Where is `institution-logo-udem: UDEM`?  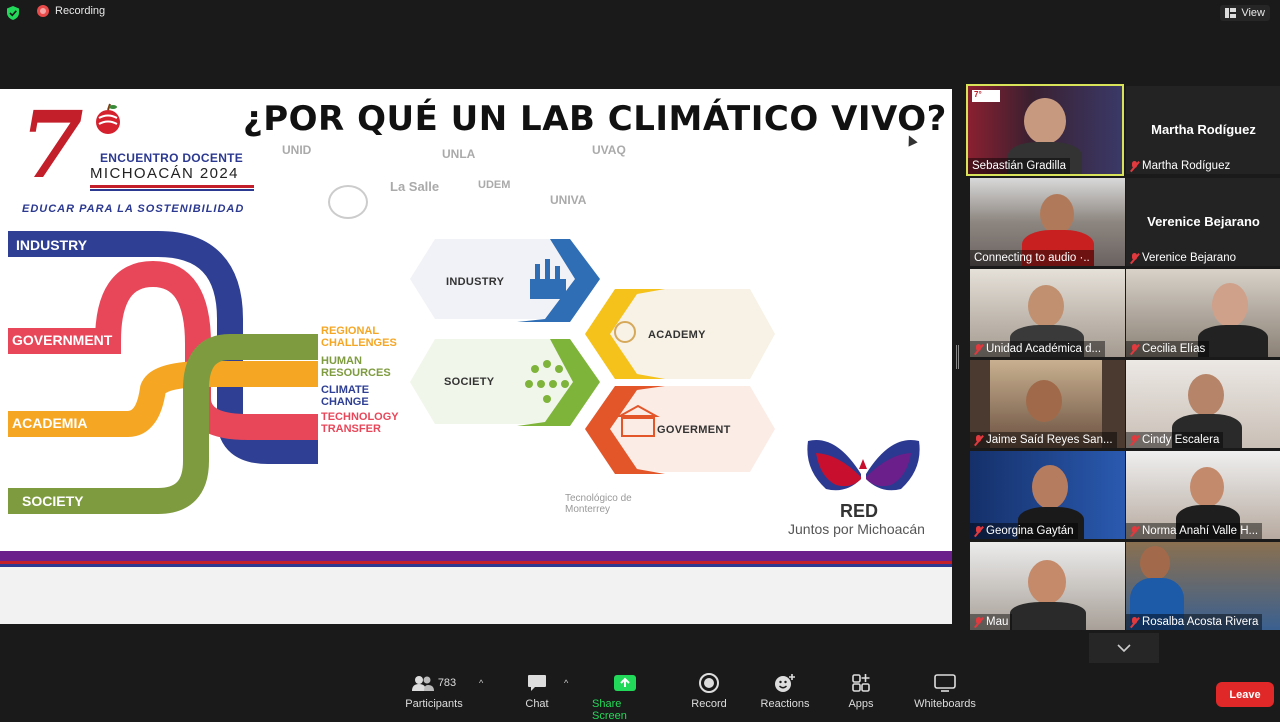
institution-logo-udem: UDEM is located at coordinates (494, 185).